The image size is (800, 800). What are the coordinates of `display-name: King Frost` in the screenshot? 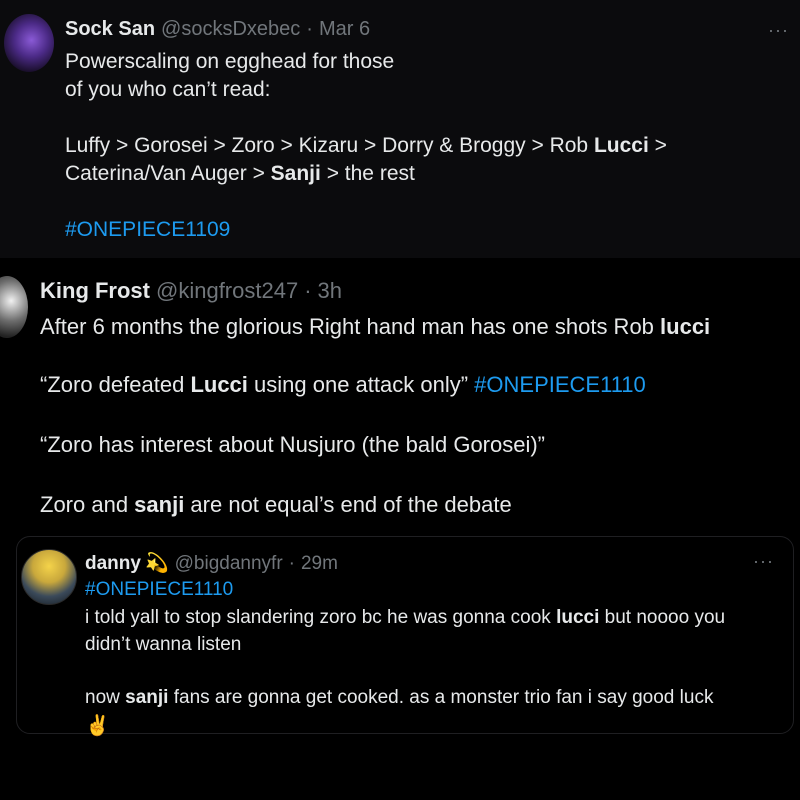 It's located at (95, 291).